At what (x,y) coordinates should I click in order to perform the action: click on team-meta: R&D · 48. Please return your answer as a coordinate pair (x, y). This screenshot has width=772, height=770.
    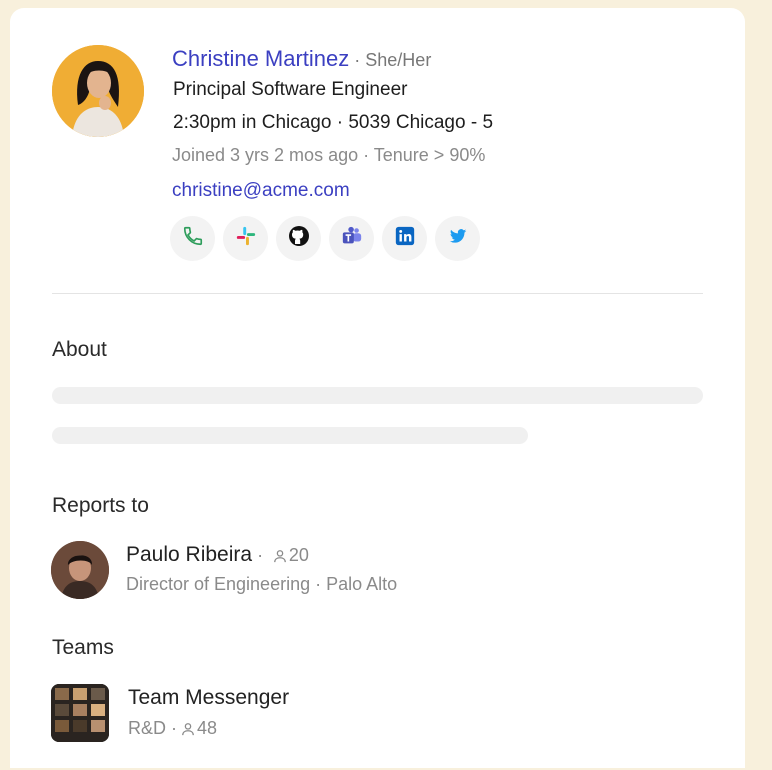
    Looking at the image, I should click on (172, 729).